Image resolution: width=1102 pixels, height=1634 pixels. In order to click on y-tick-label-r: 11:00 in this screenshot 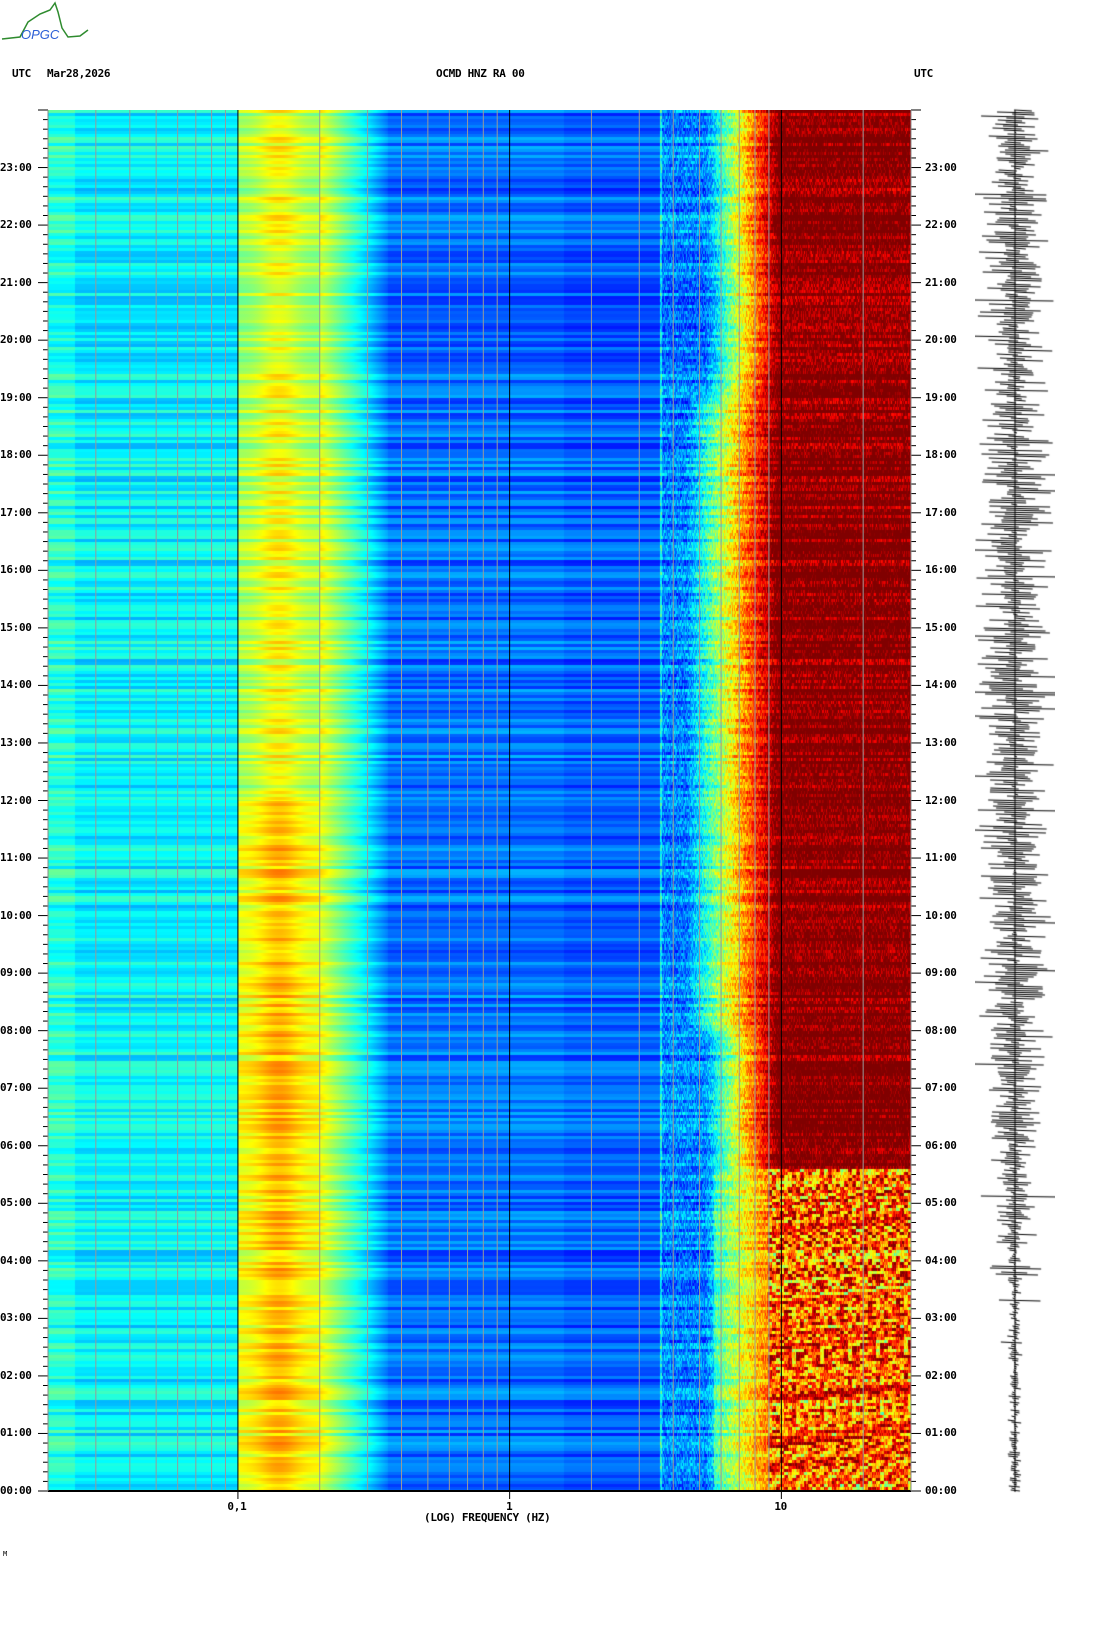, I will do `click(941, 858)`.